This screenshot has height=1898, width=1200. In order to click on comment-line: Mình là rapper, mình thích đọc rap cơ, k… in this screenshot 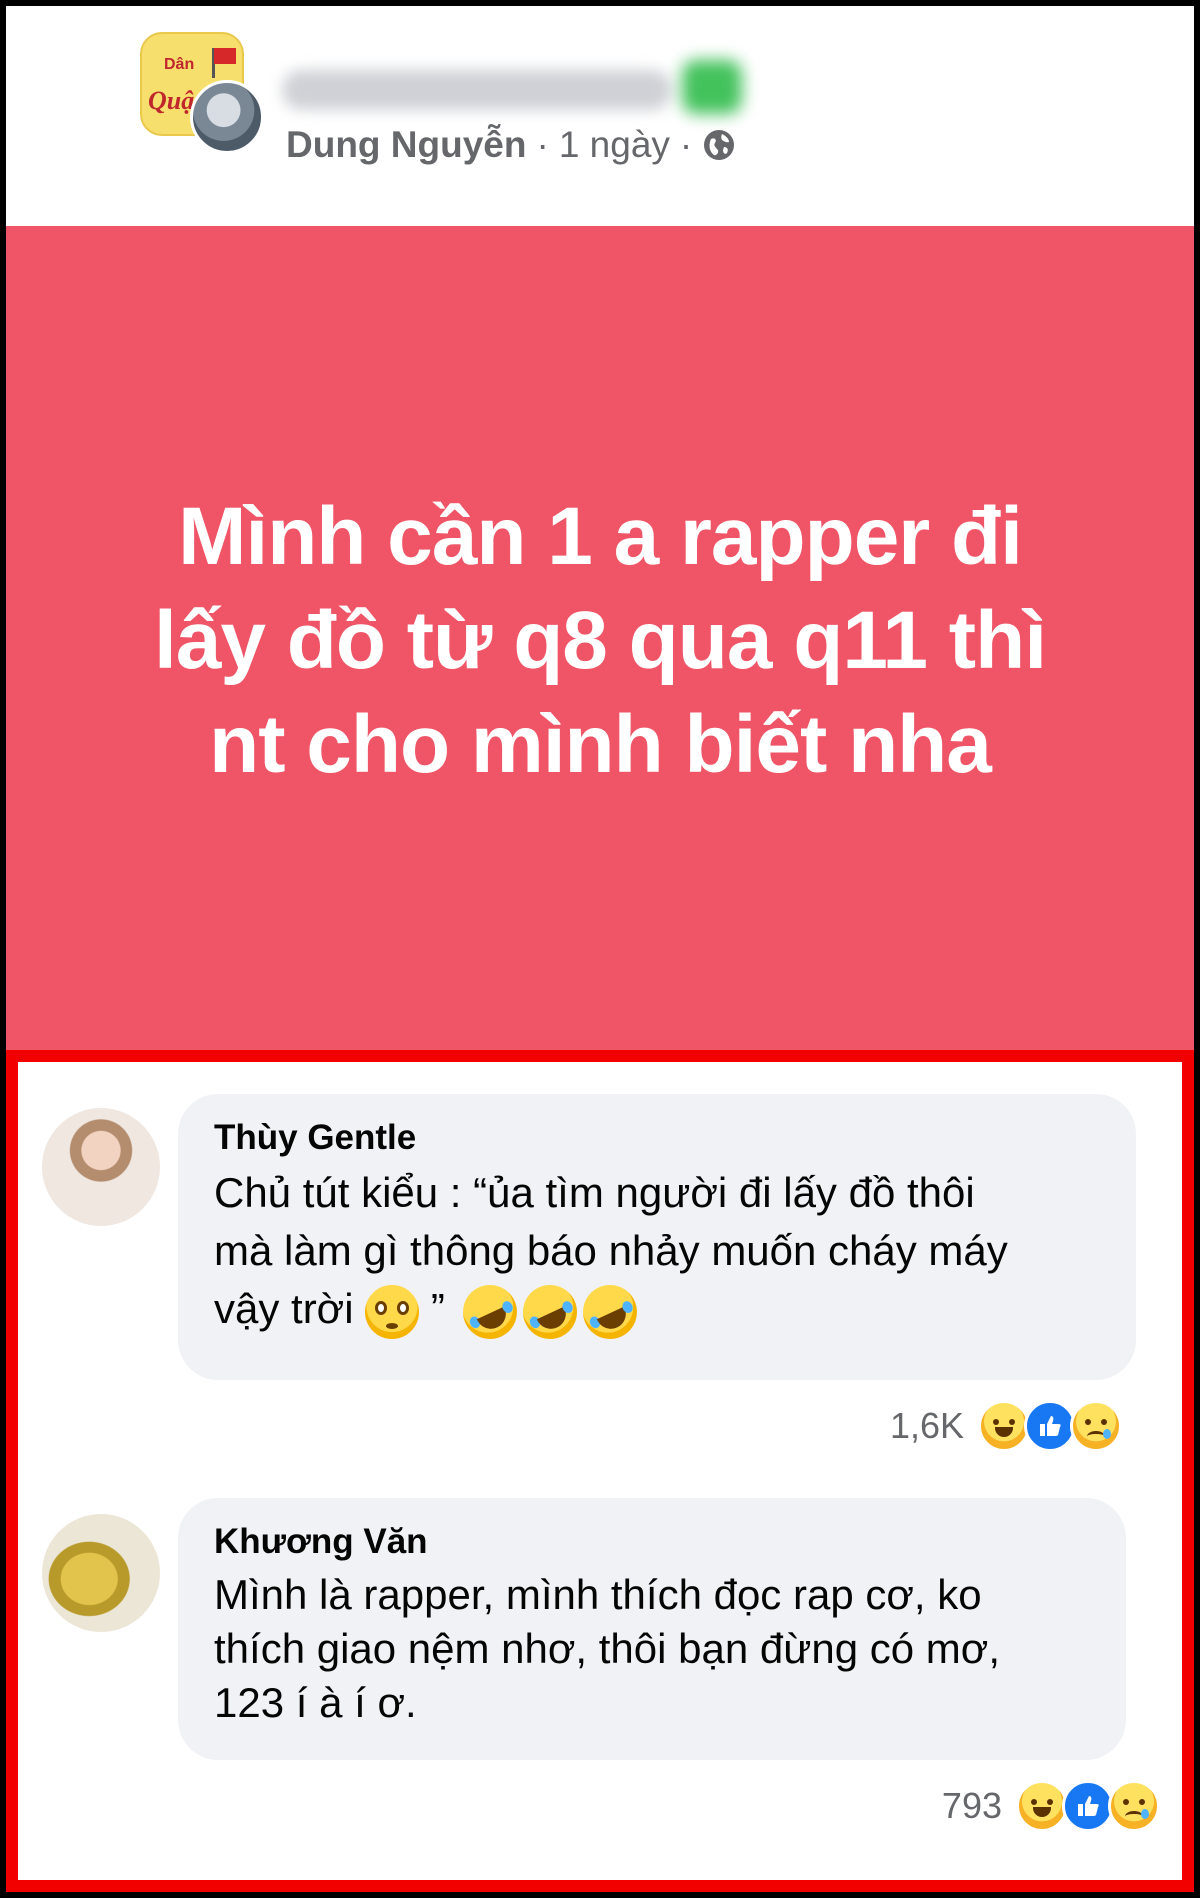, I will do `click(598, 1594)`.